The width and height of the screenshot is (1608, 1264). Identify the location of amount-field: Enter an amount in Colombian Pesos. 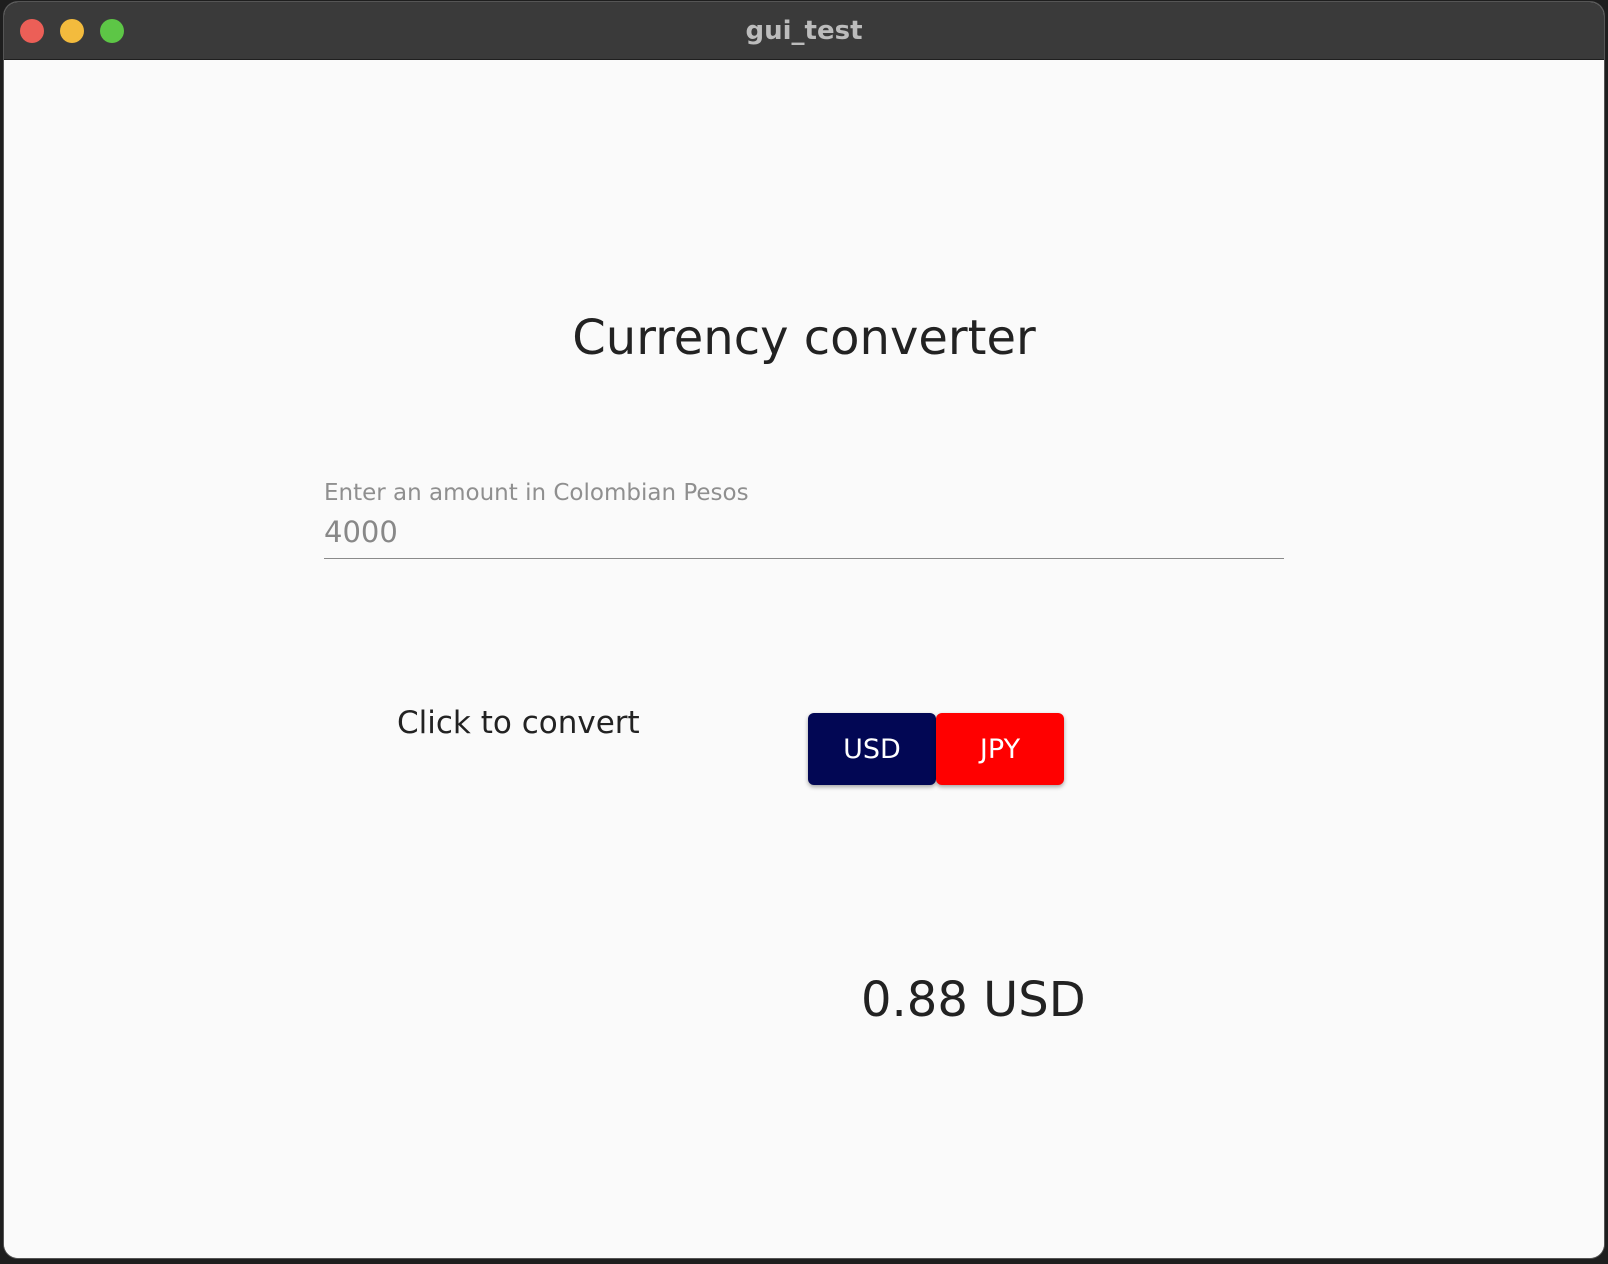
(804, 532).